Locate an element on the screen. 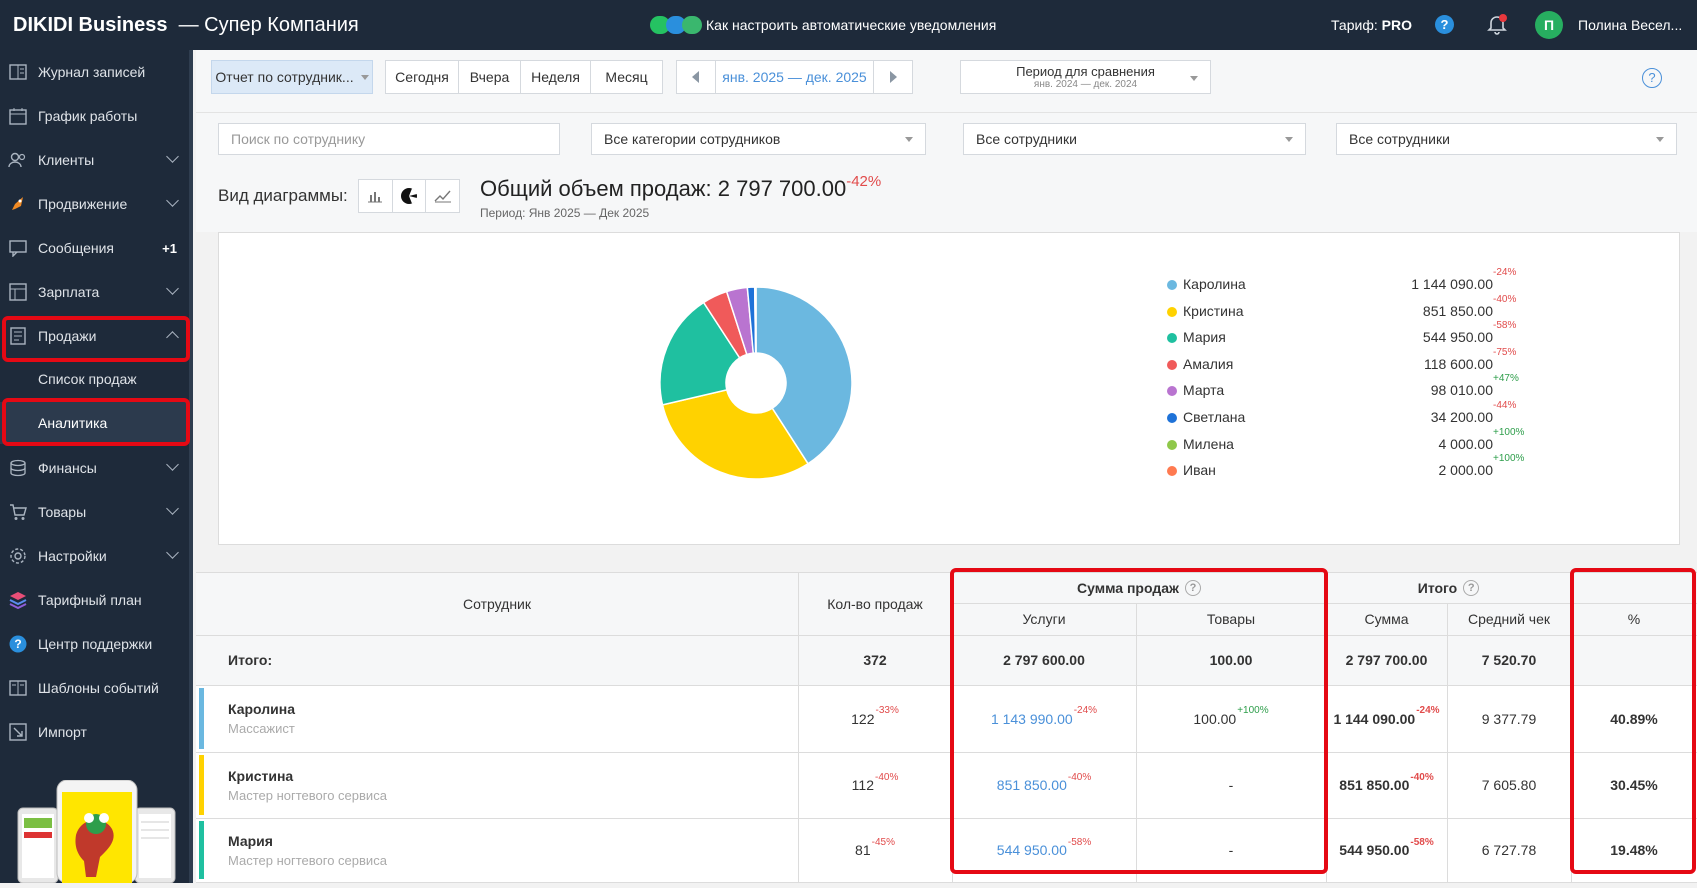 This screenshot has width=1697, height=888. employee-category-select: Все категории сотрудников is located at coordinates (758, 139).